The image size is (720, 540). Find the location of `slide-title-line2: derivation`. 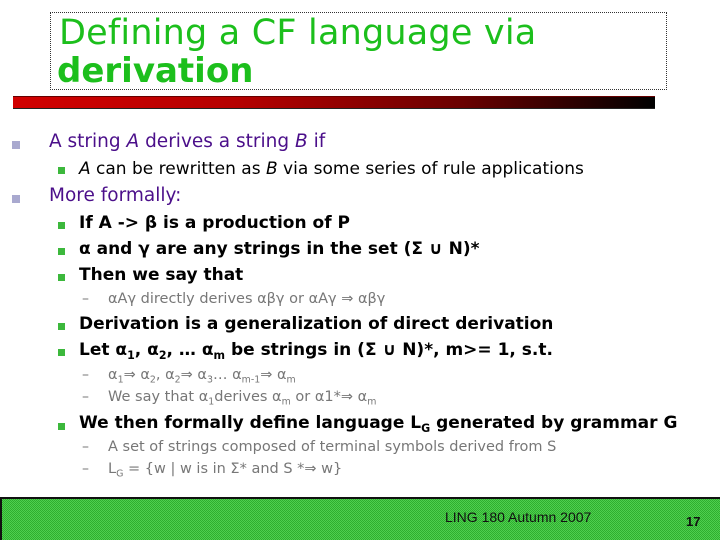

slide-title-line2: derivation is located at coordinates (155, 71).